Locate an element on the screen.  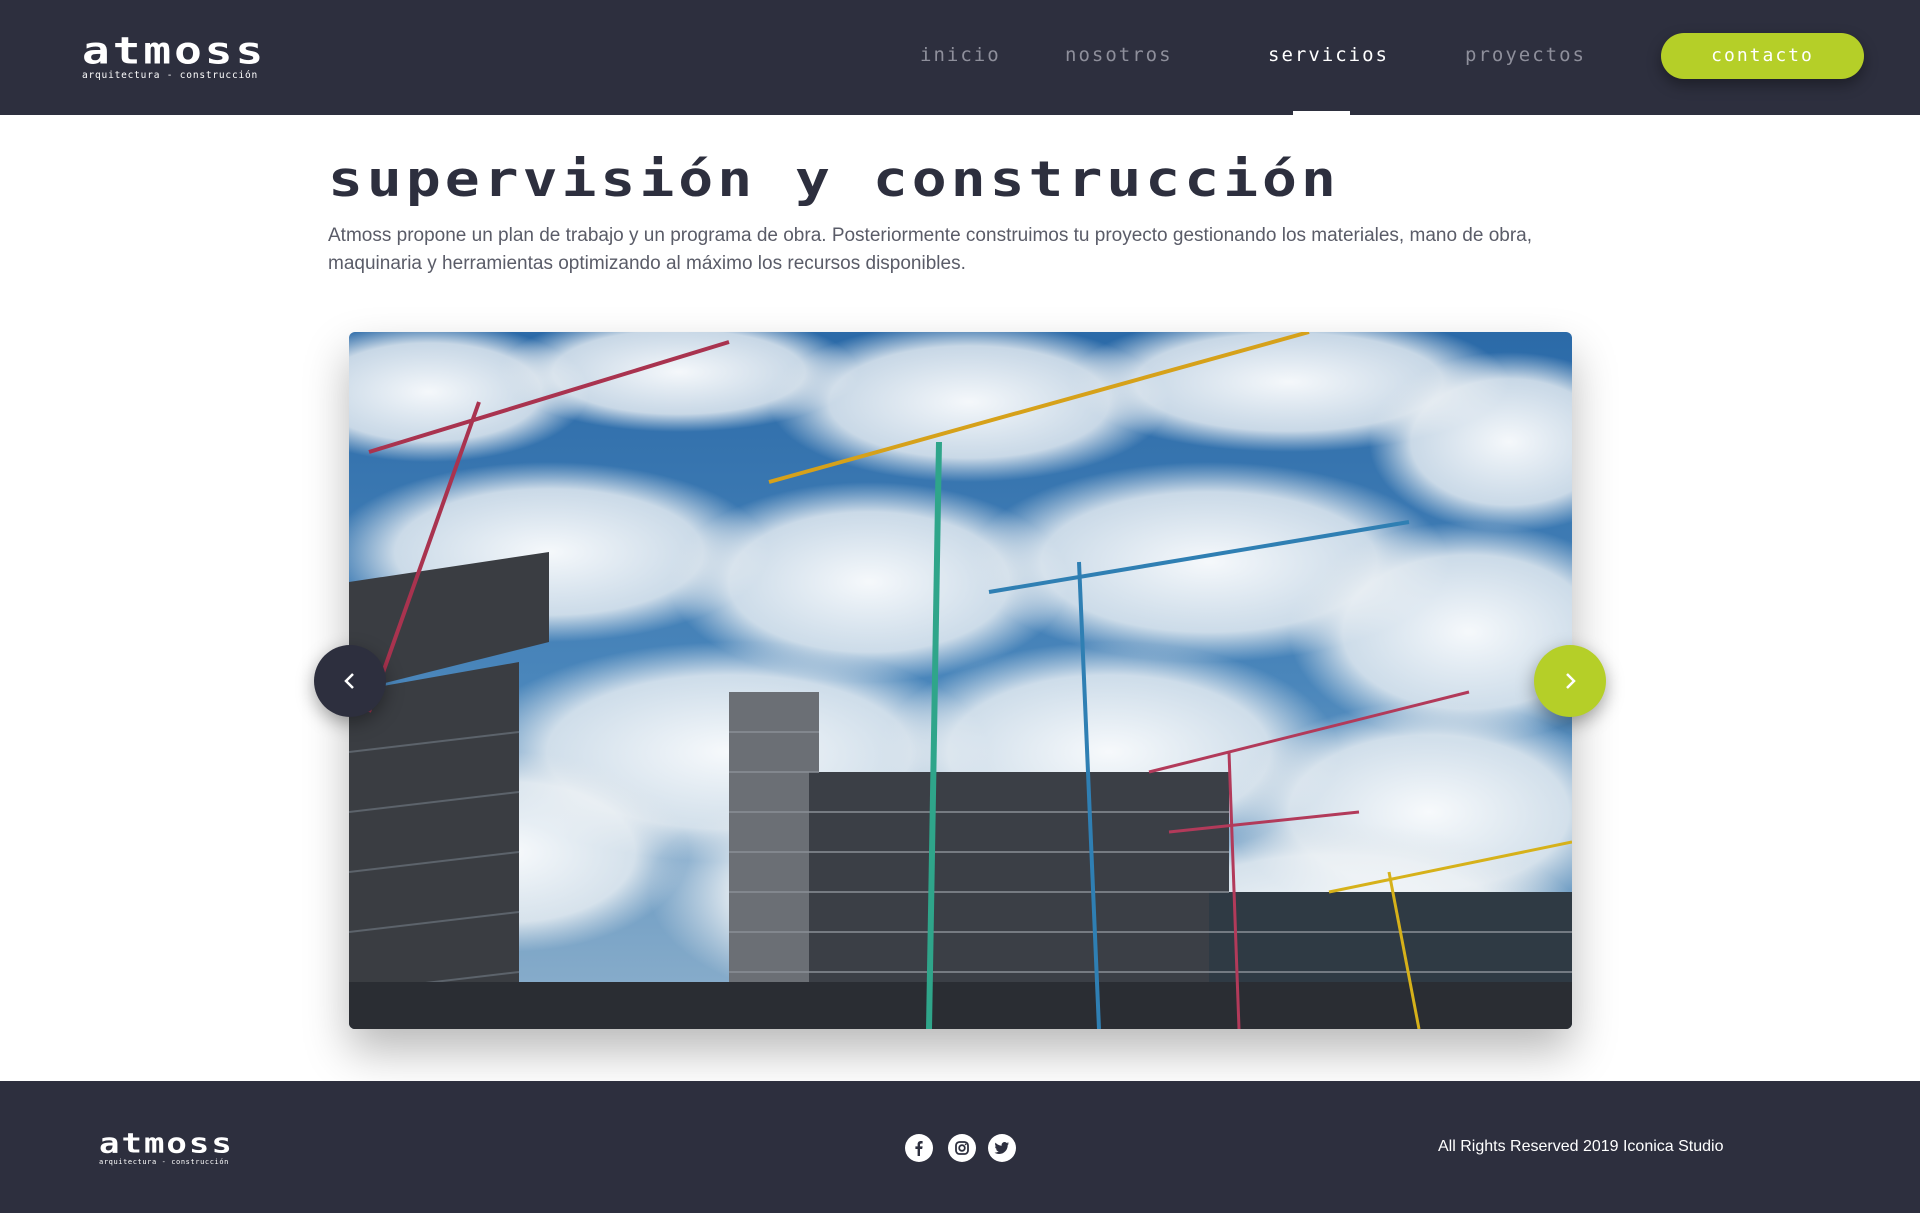
footer-logo: atmoss arquitectura - construcción is located at coordinates (183, 1148).